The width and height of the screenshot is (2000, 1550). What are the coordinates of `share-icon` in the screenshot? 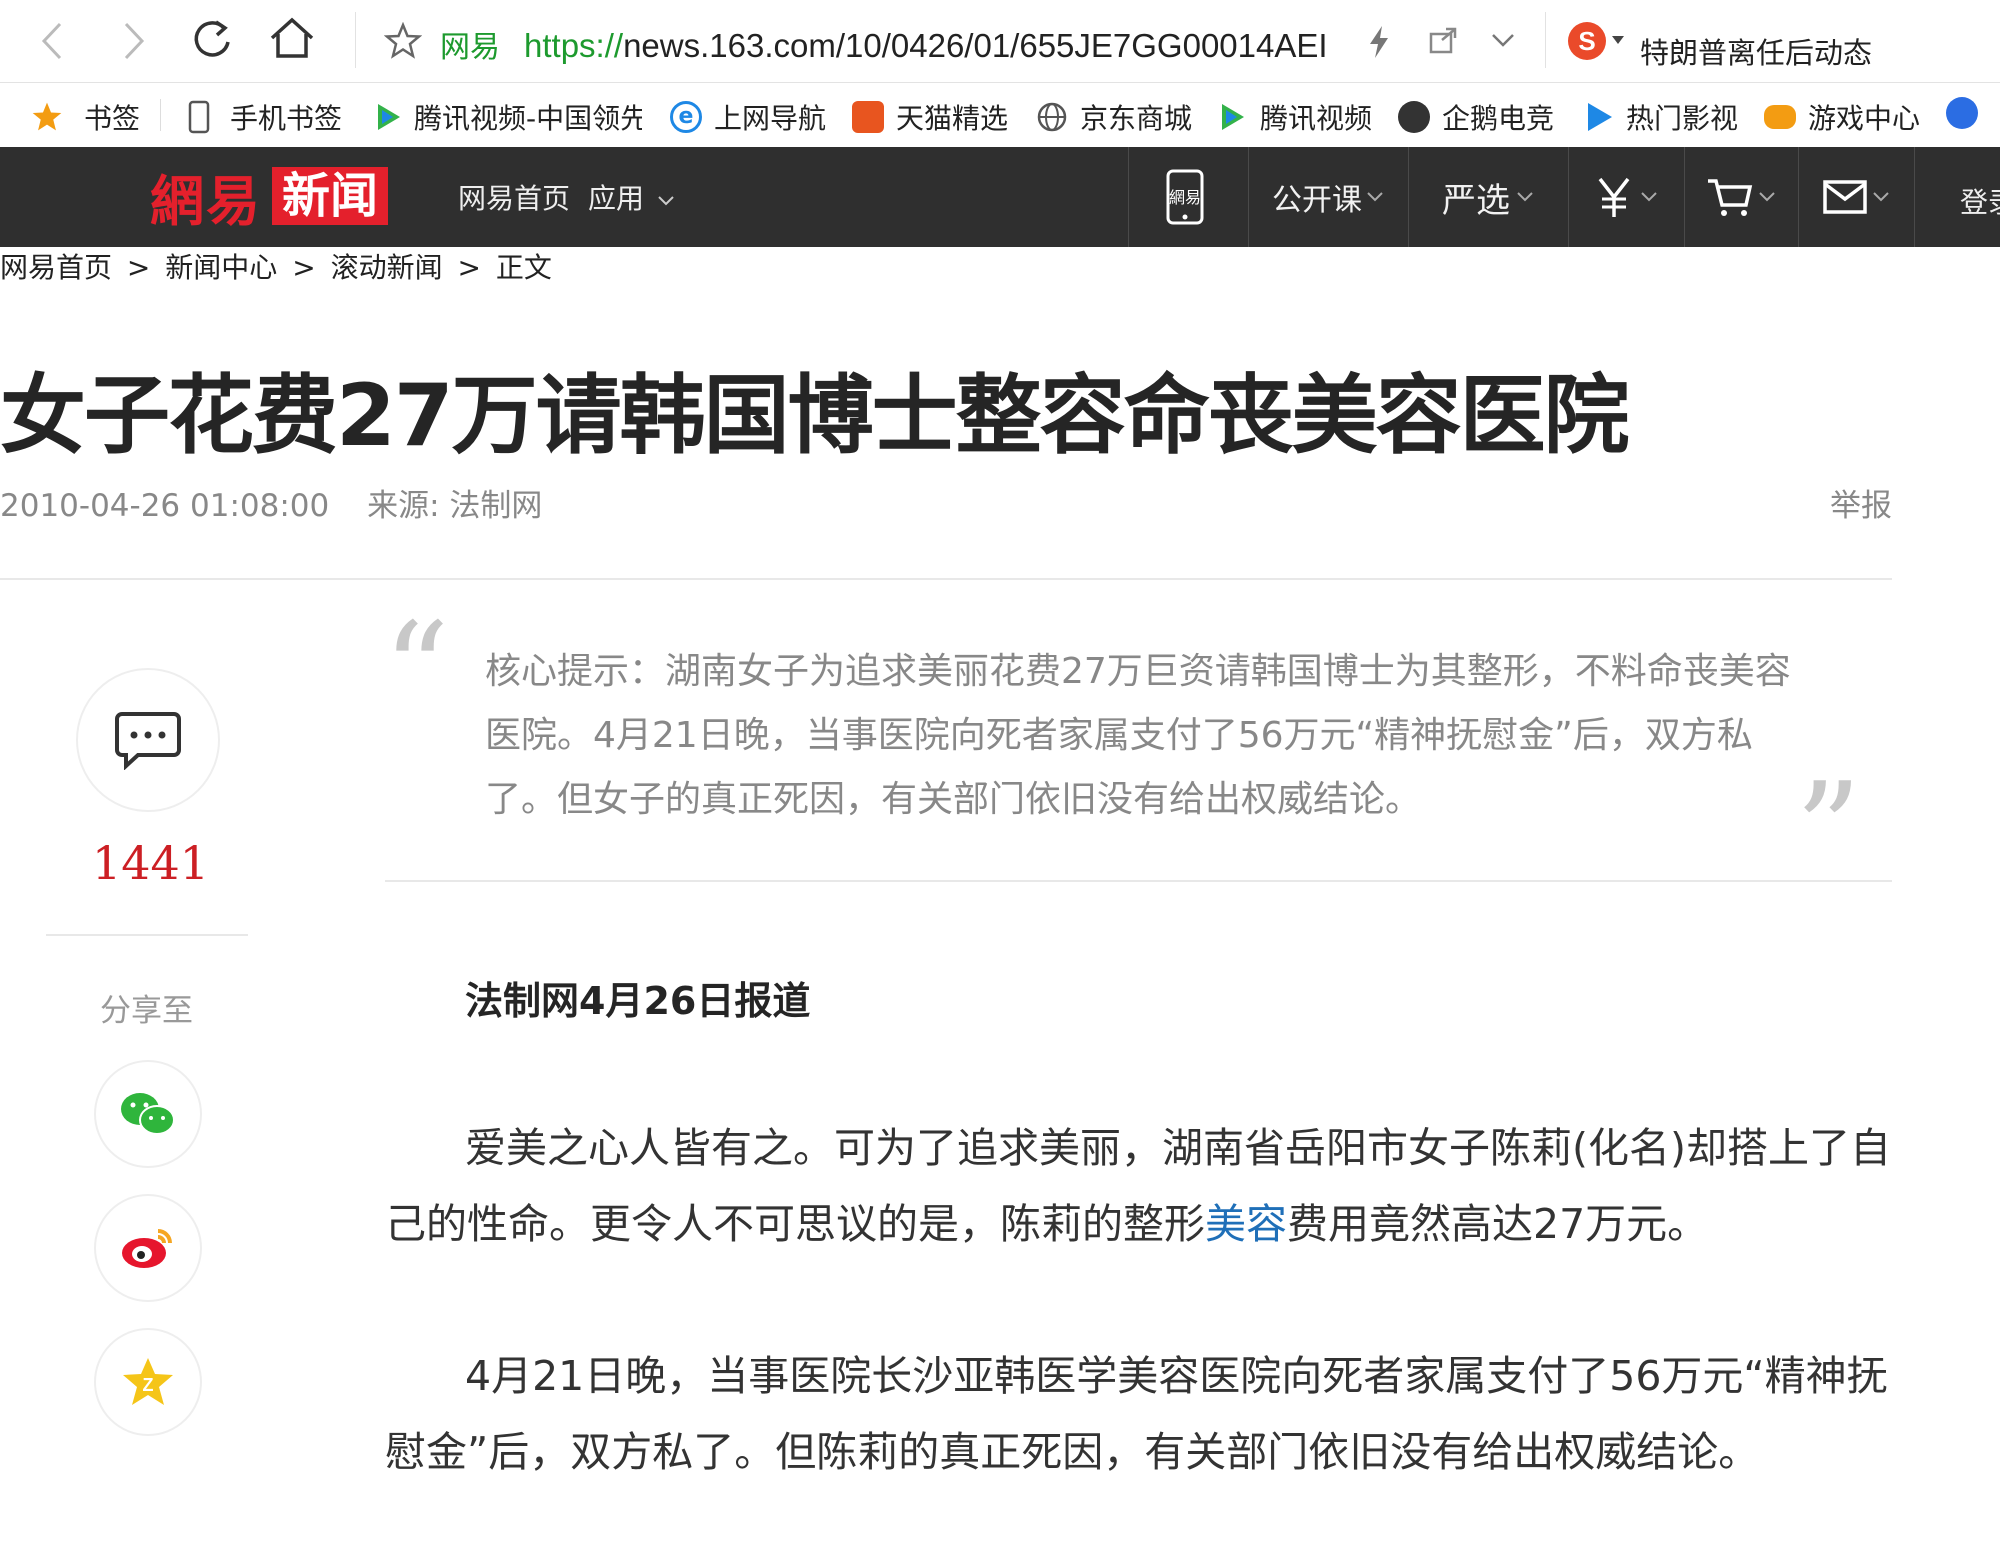 It's located at (1443, 41).